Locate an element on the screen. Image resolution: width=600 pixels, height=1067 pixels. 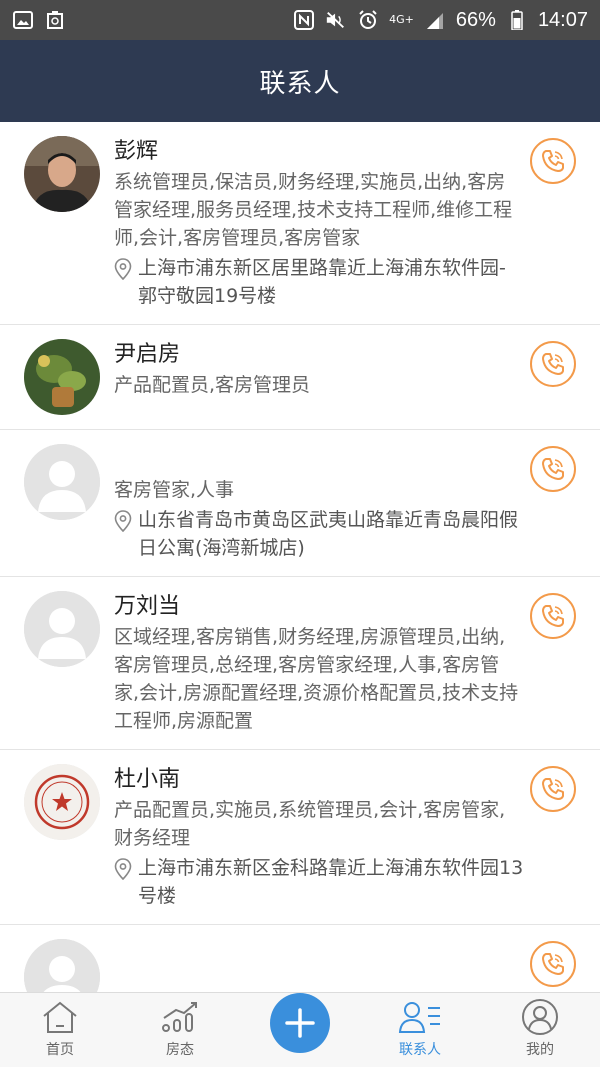
plus-icon is located at coordinates (300, 1023).